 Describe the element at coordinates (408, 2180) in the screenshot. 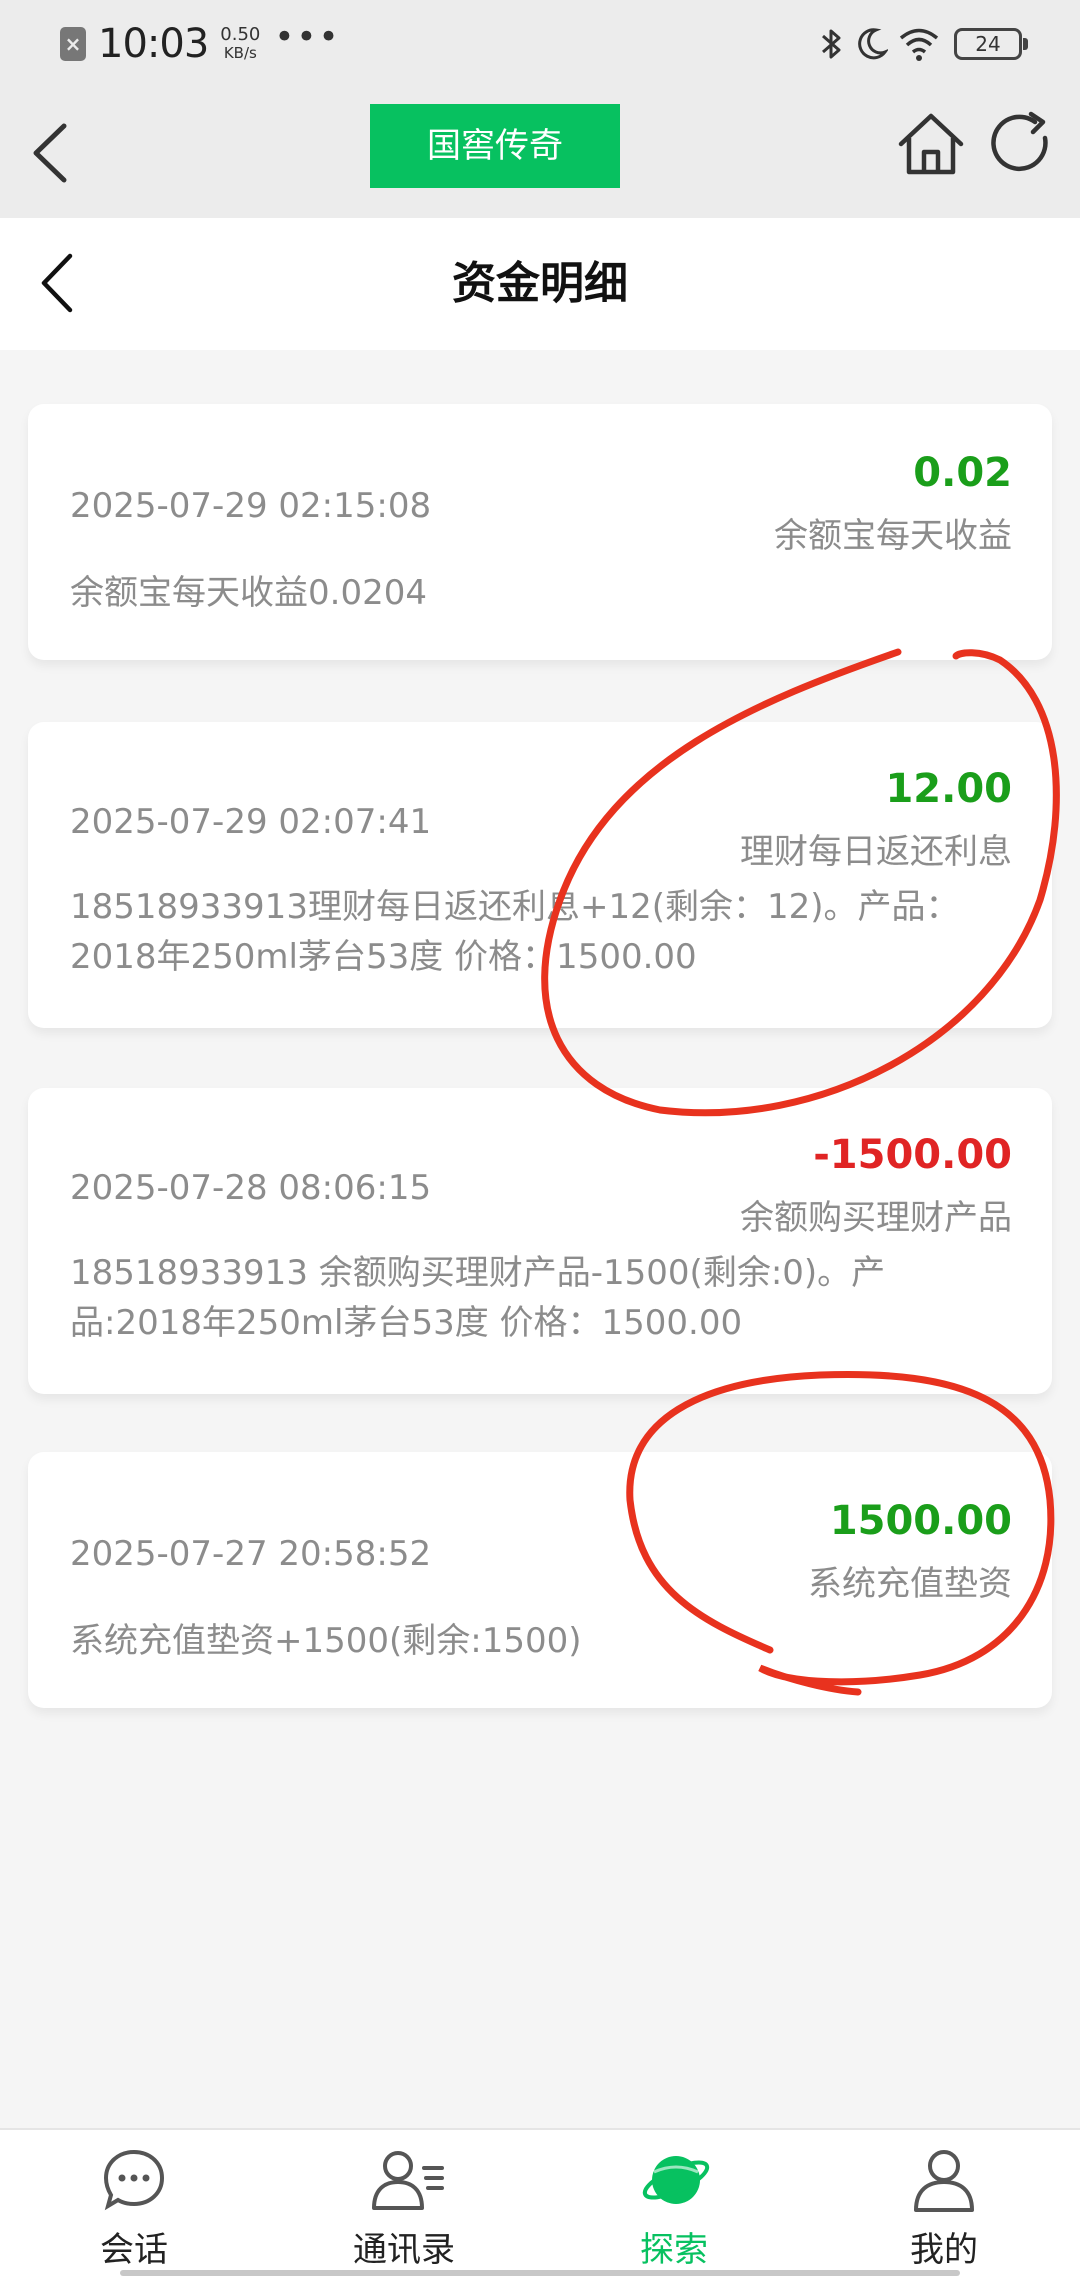

I see `contacts-icon` at that location.